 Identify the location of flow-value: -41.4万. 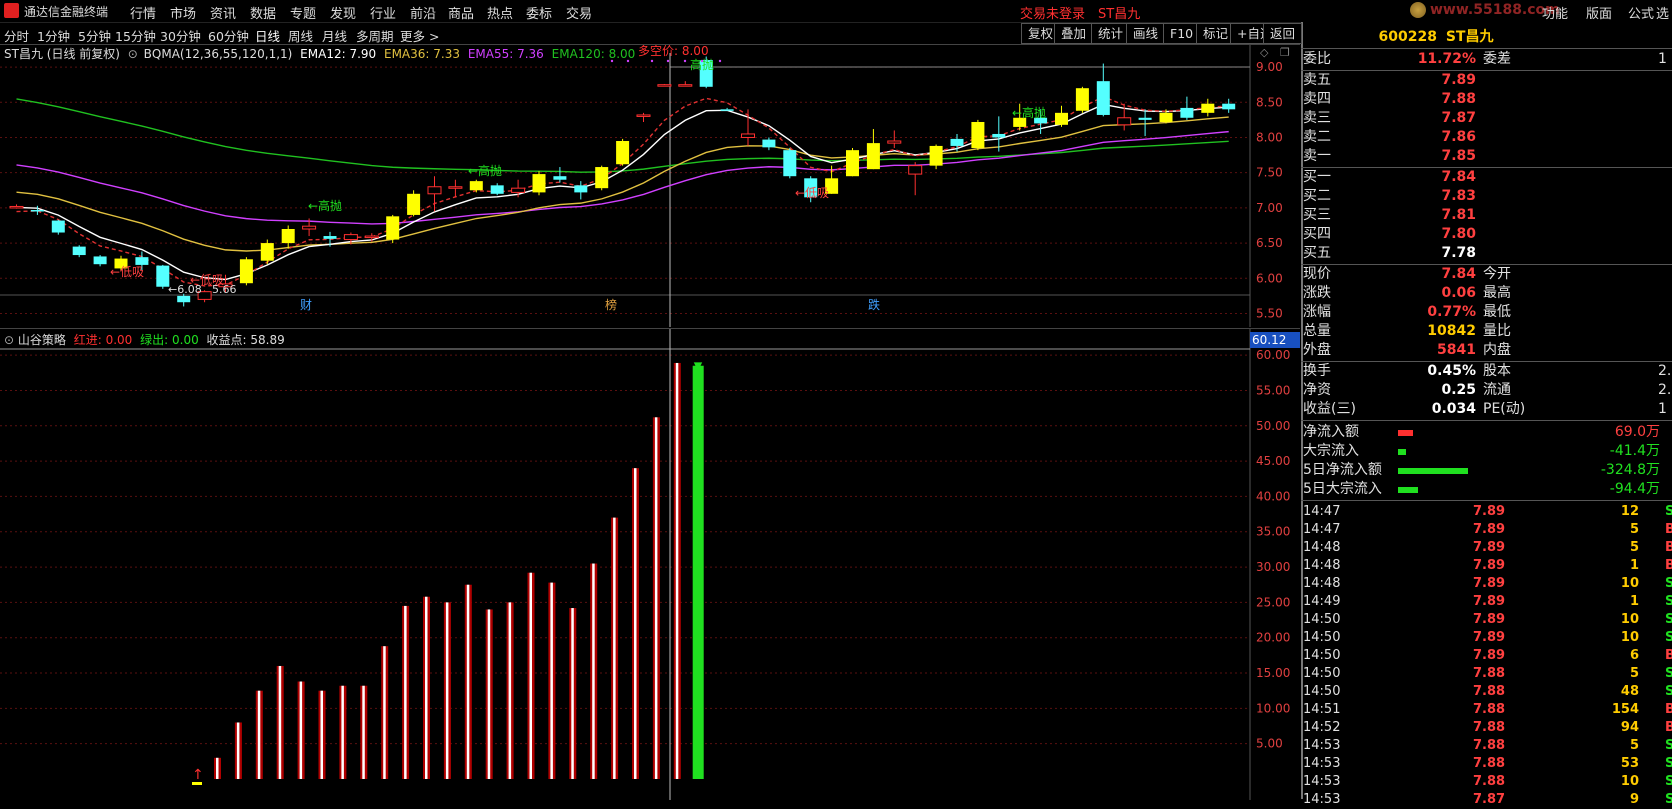
(1634, 451).